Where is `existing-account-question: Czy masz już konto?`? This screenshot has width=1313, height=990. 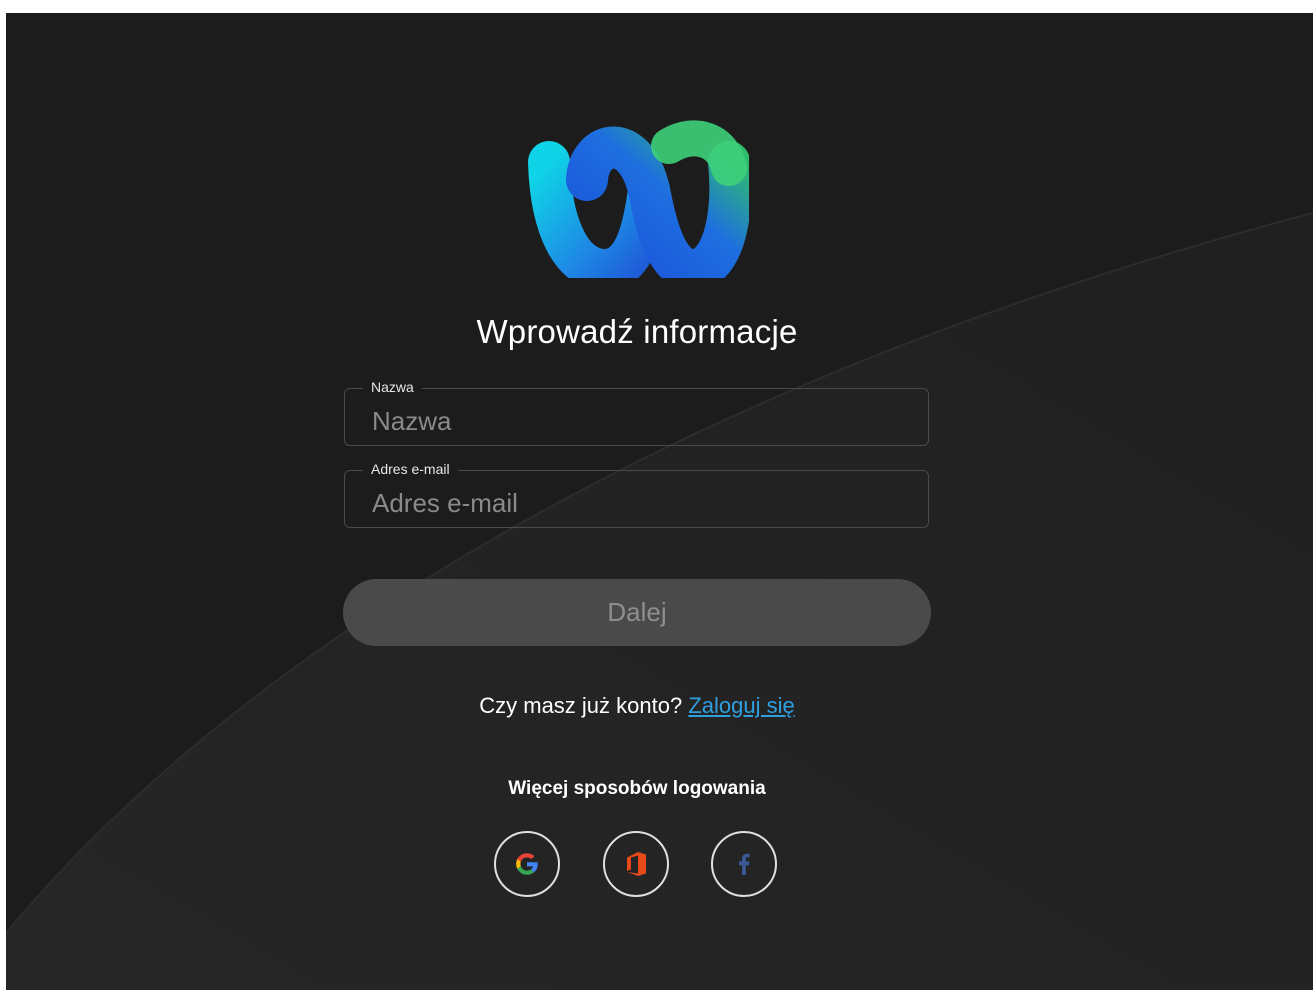 existing-account-question: Czy masz już konto? is located at coordinates (581, 705).